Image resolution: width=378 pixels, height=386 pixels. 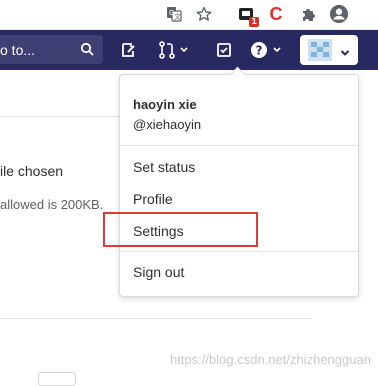 What do you see at coordinates (308, 14) in the screenshot?
I see `extensions-puzzle-icon` at bounding box center [308, 14].